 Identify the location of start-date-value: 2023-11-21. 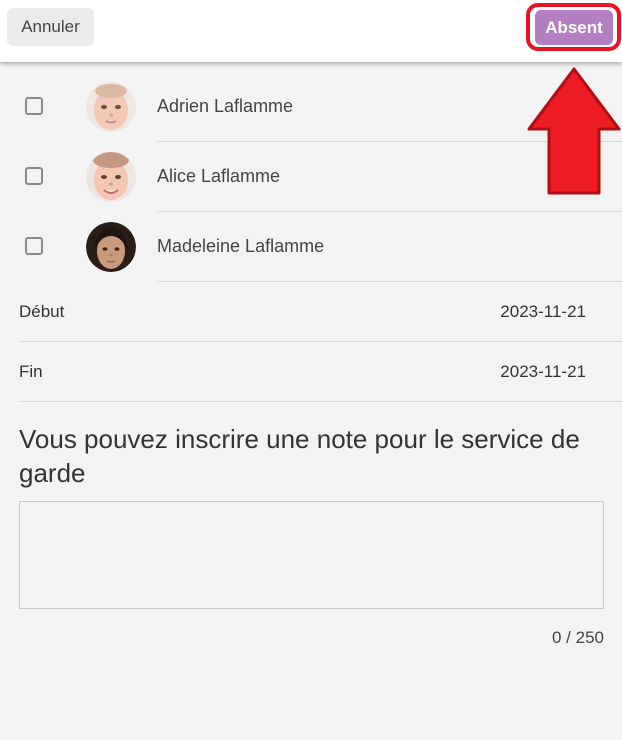
(543, 312).